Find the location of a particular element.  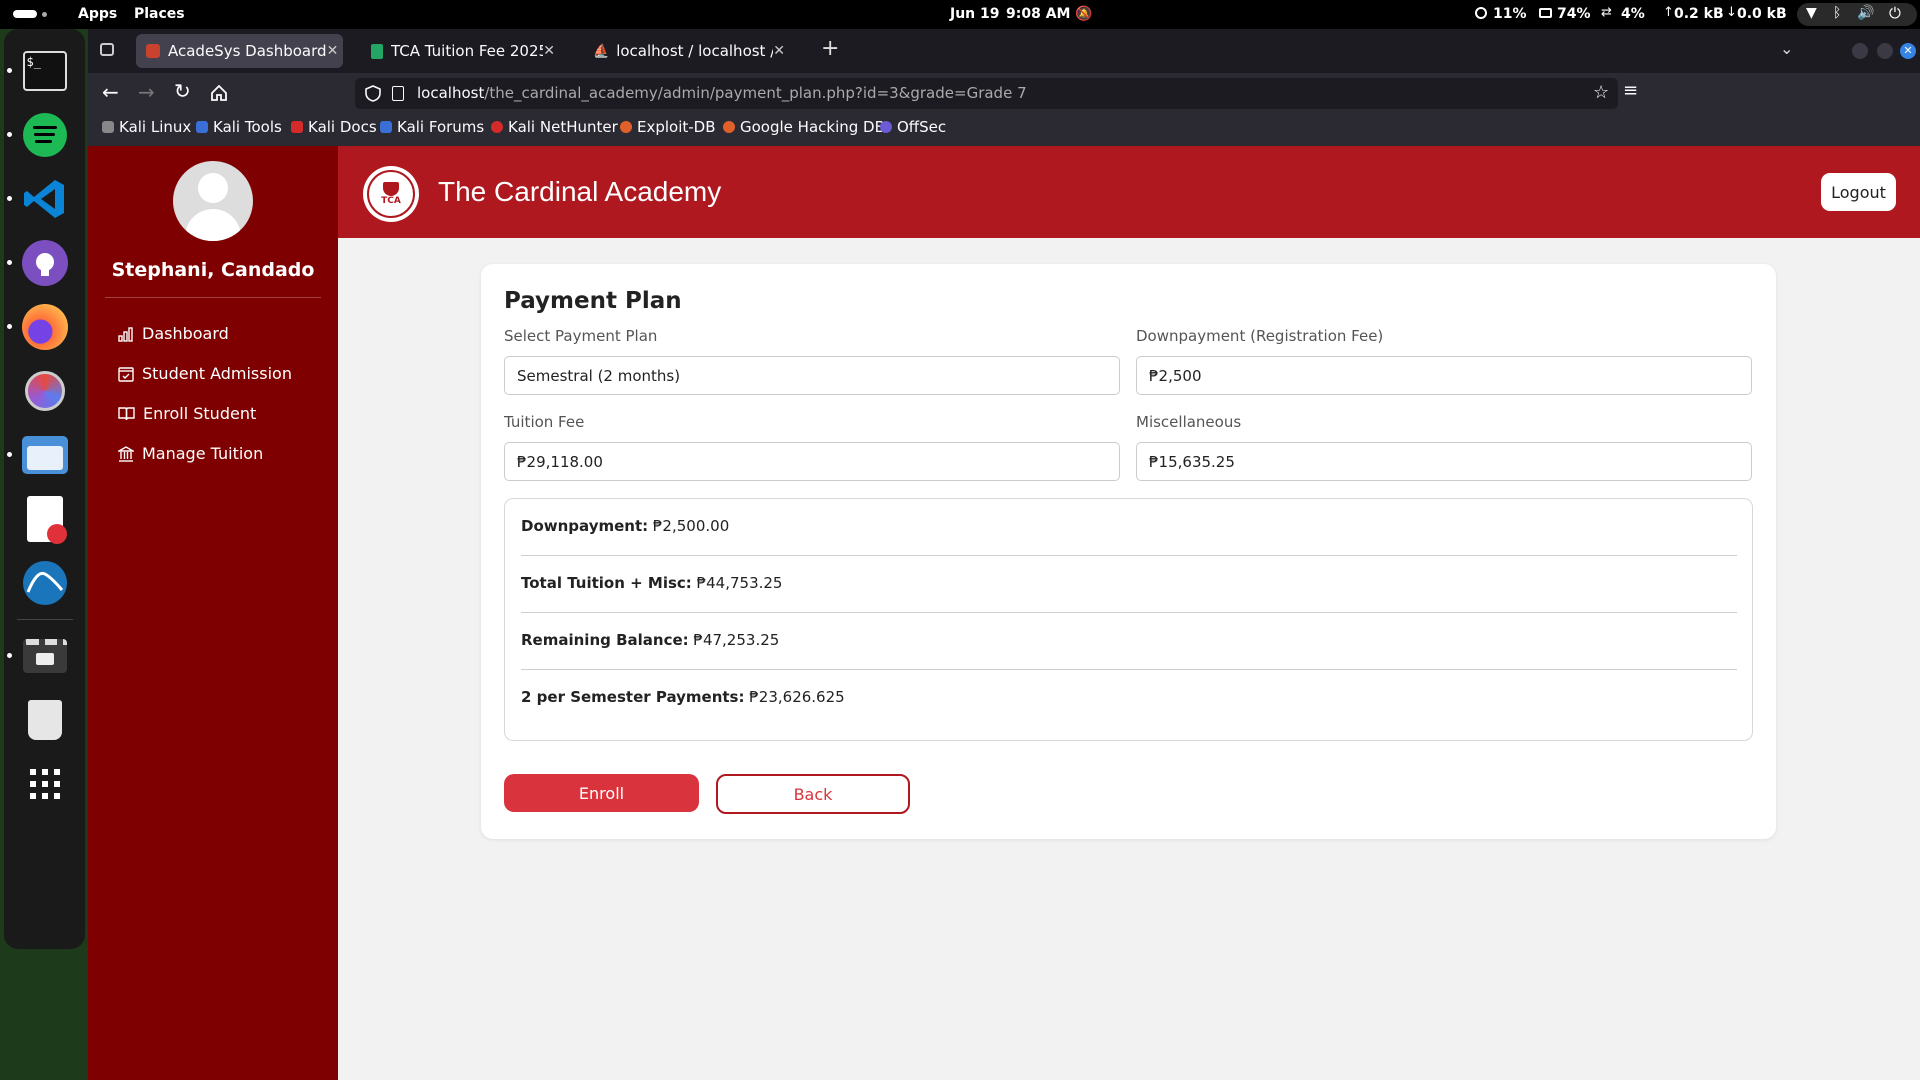

swap-icon: ⇄ is located at coordinates (1606, 12).